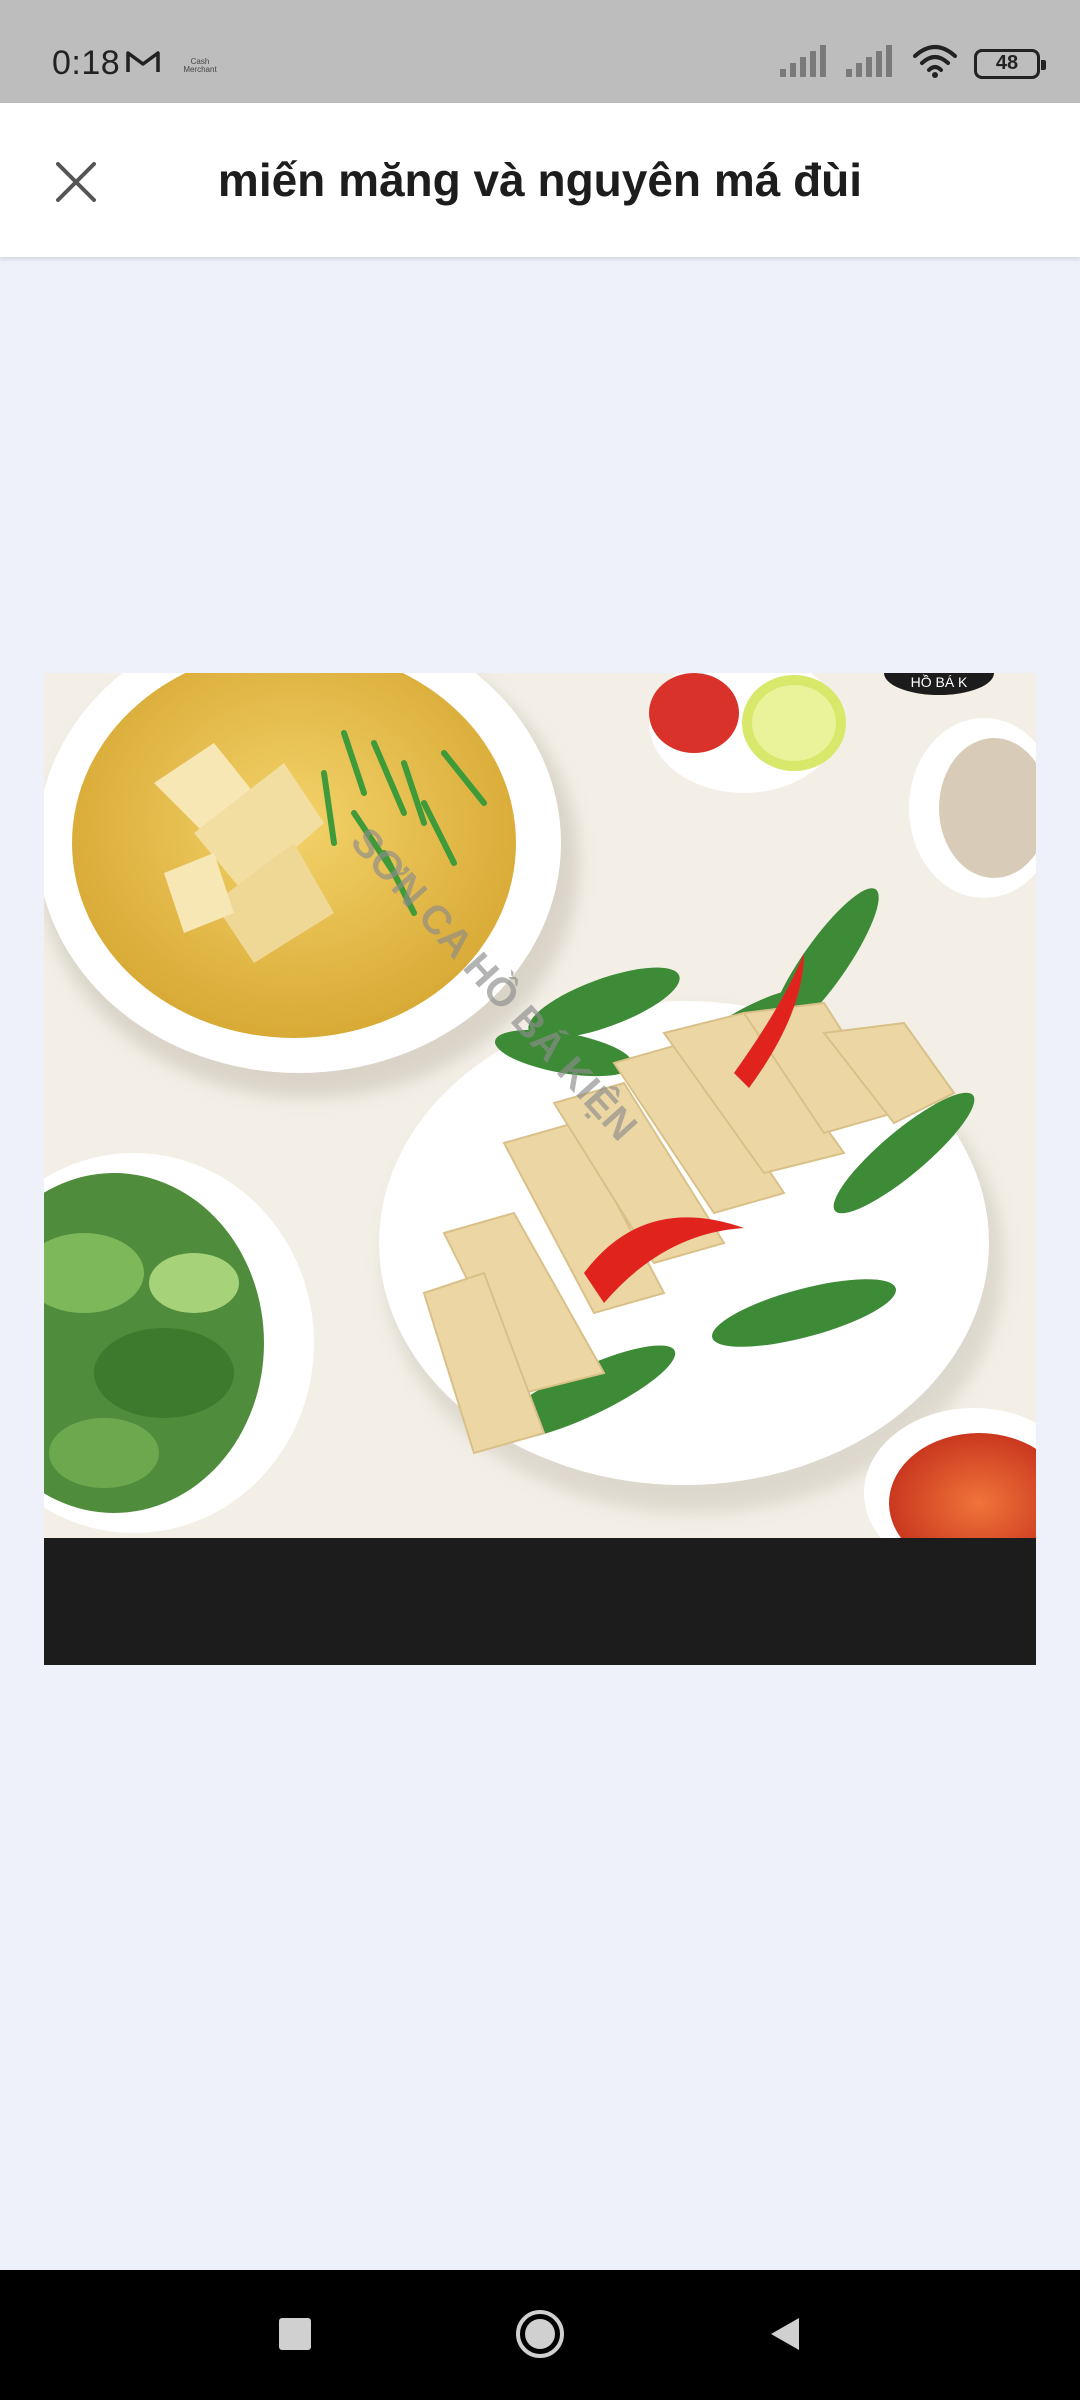 The image size is (1080, 2400). Describe the element at coordinates (939, 681) in the screenshot. I see `badge-text: HỒ BÁ K` at that location.